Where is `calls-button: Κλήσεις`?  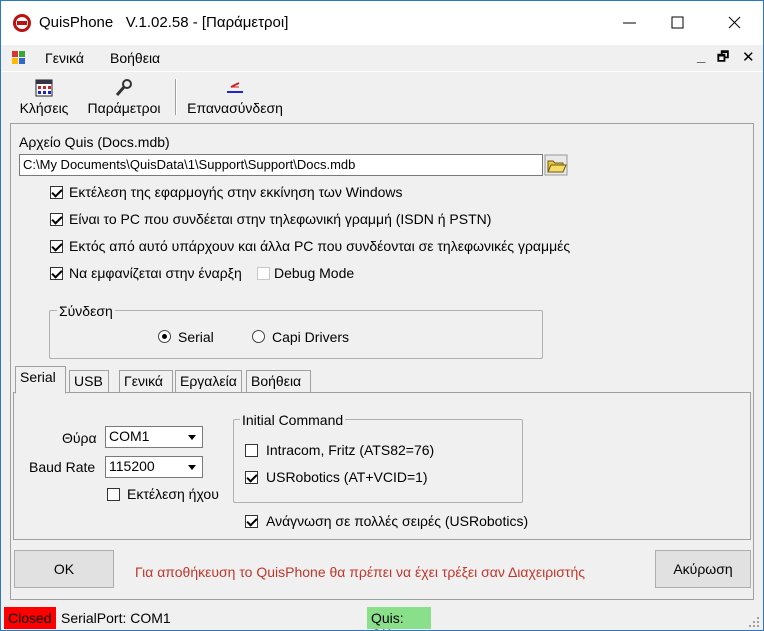
calls-button: Κλήσεις is located at coordinates (44, 97).